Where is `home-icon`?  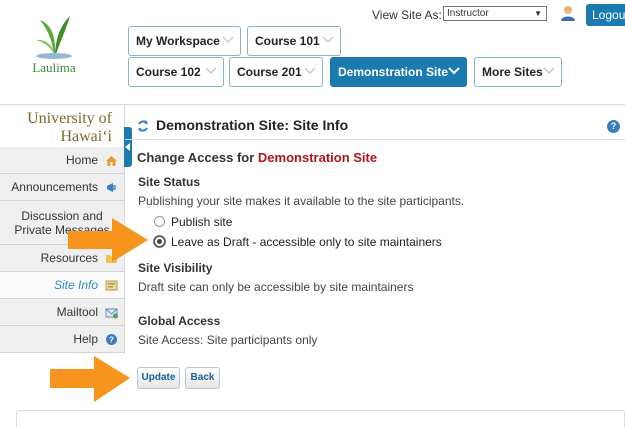 home-icon is located at coordinates (111, 161).